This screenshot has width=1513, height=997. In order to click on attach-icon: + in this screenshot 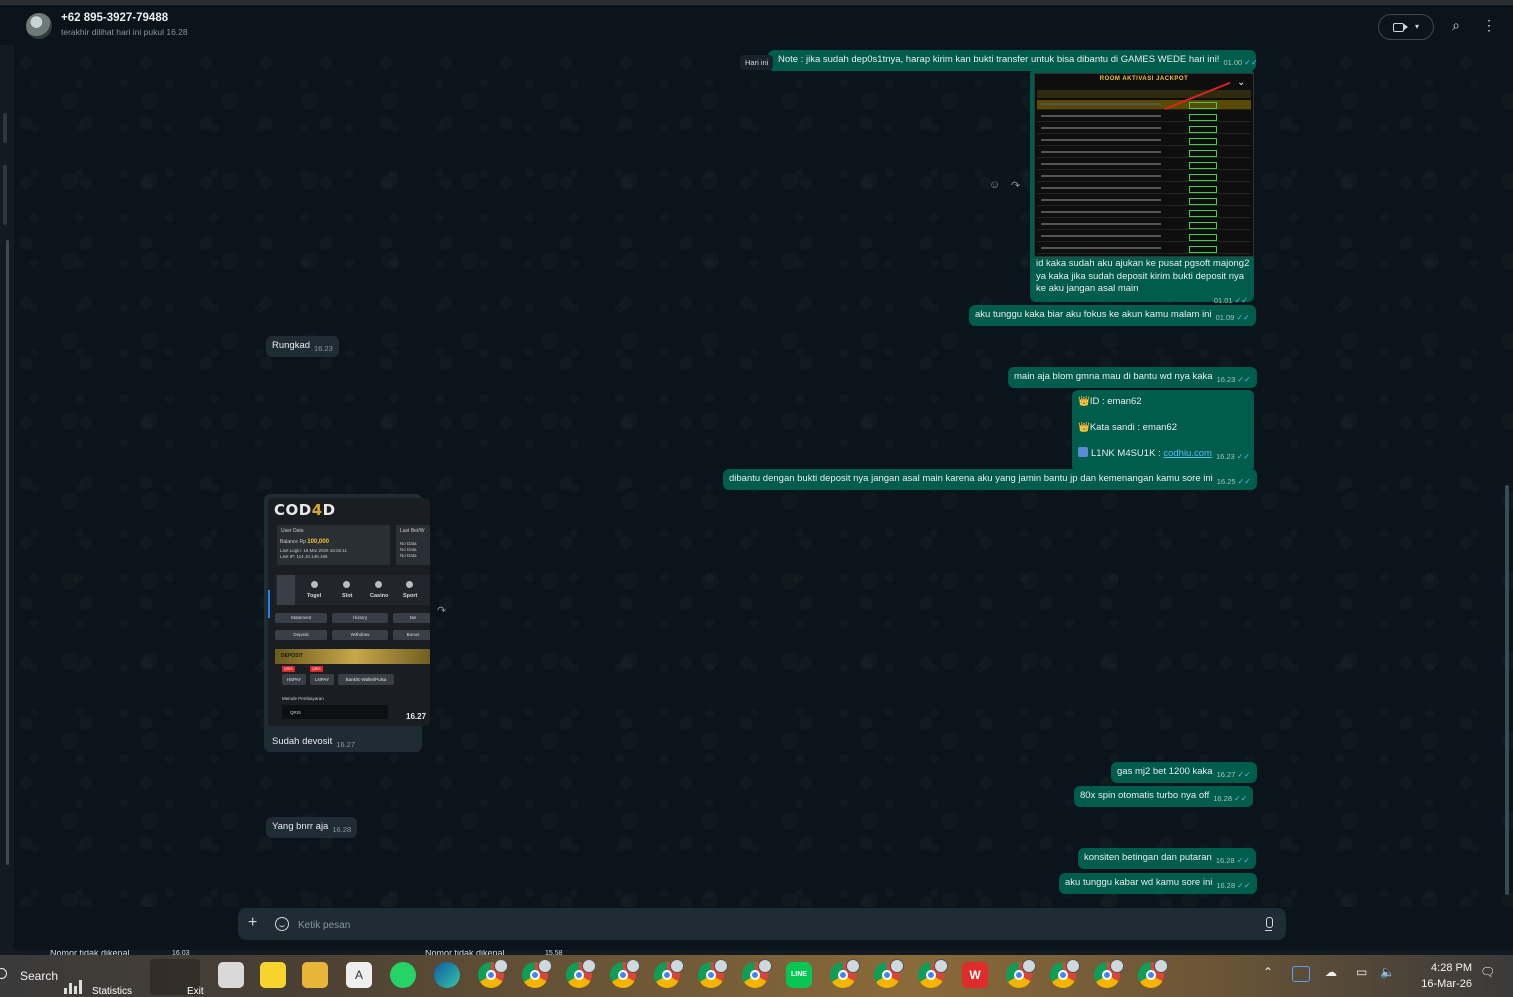, I will do `click(252, 923)`.